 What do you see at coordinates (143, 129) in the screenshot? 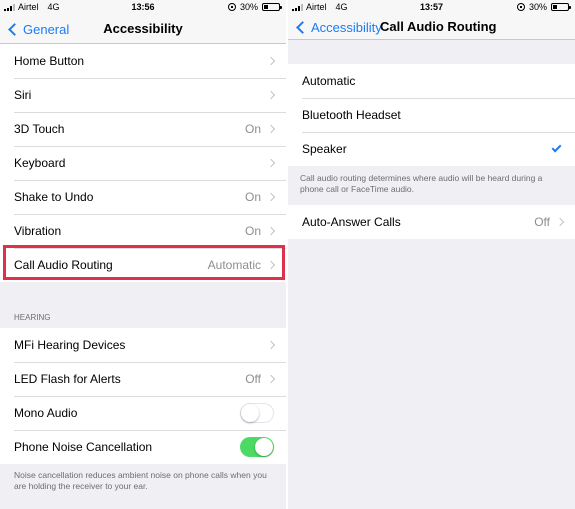
I see `row-3d-touch: 3D Touch On` at bounding box center [143, 129].